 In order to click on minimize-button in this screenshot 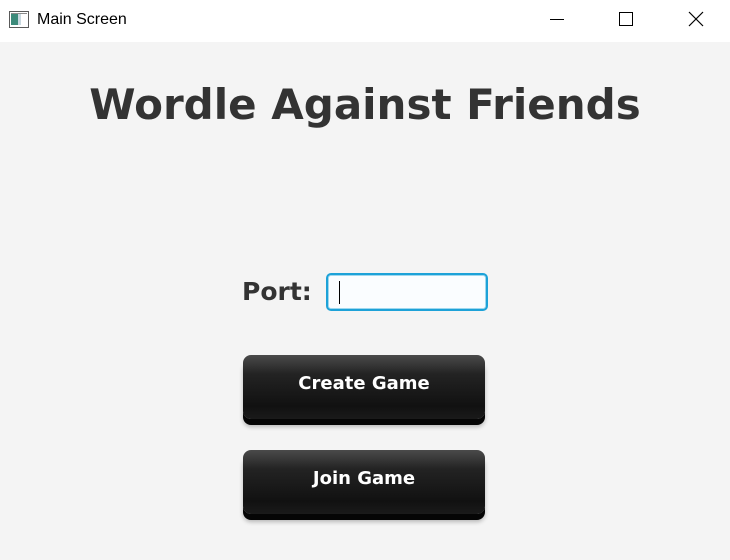, I will do `click(557, 21)`.